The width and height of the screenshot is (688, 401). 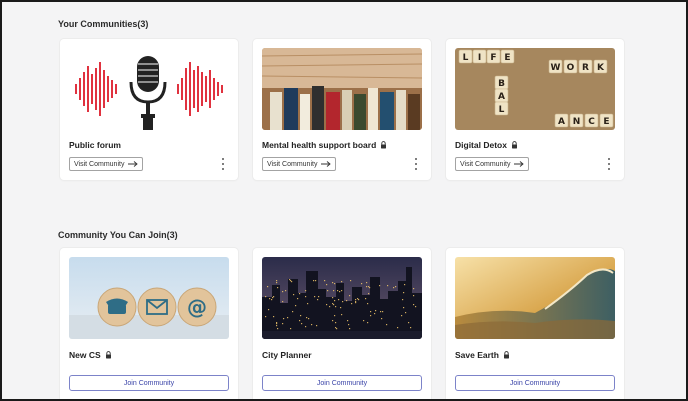 I want to click on scrabble-tile-letter: O, so click(x=571, y=68).